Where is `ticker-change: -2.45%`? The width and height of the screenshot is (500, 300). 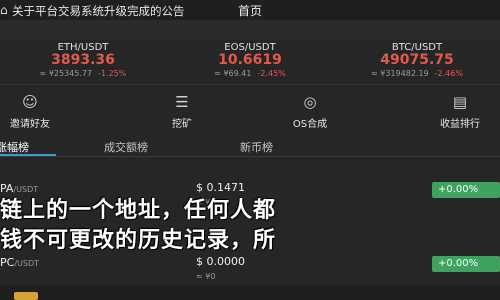
ticker-change: -2.45% is located at coordinates (271, 73).